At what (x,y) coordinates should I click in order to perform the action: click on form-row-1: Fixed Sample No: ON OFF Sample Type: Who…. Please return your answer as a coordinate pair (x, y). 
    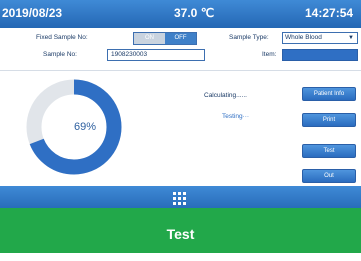
    Looking at the image, I should click on (180, 39).